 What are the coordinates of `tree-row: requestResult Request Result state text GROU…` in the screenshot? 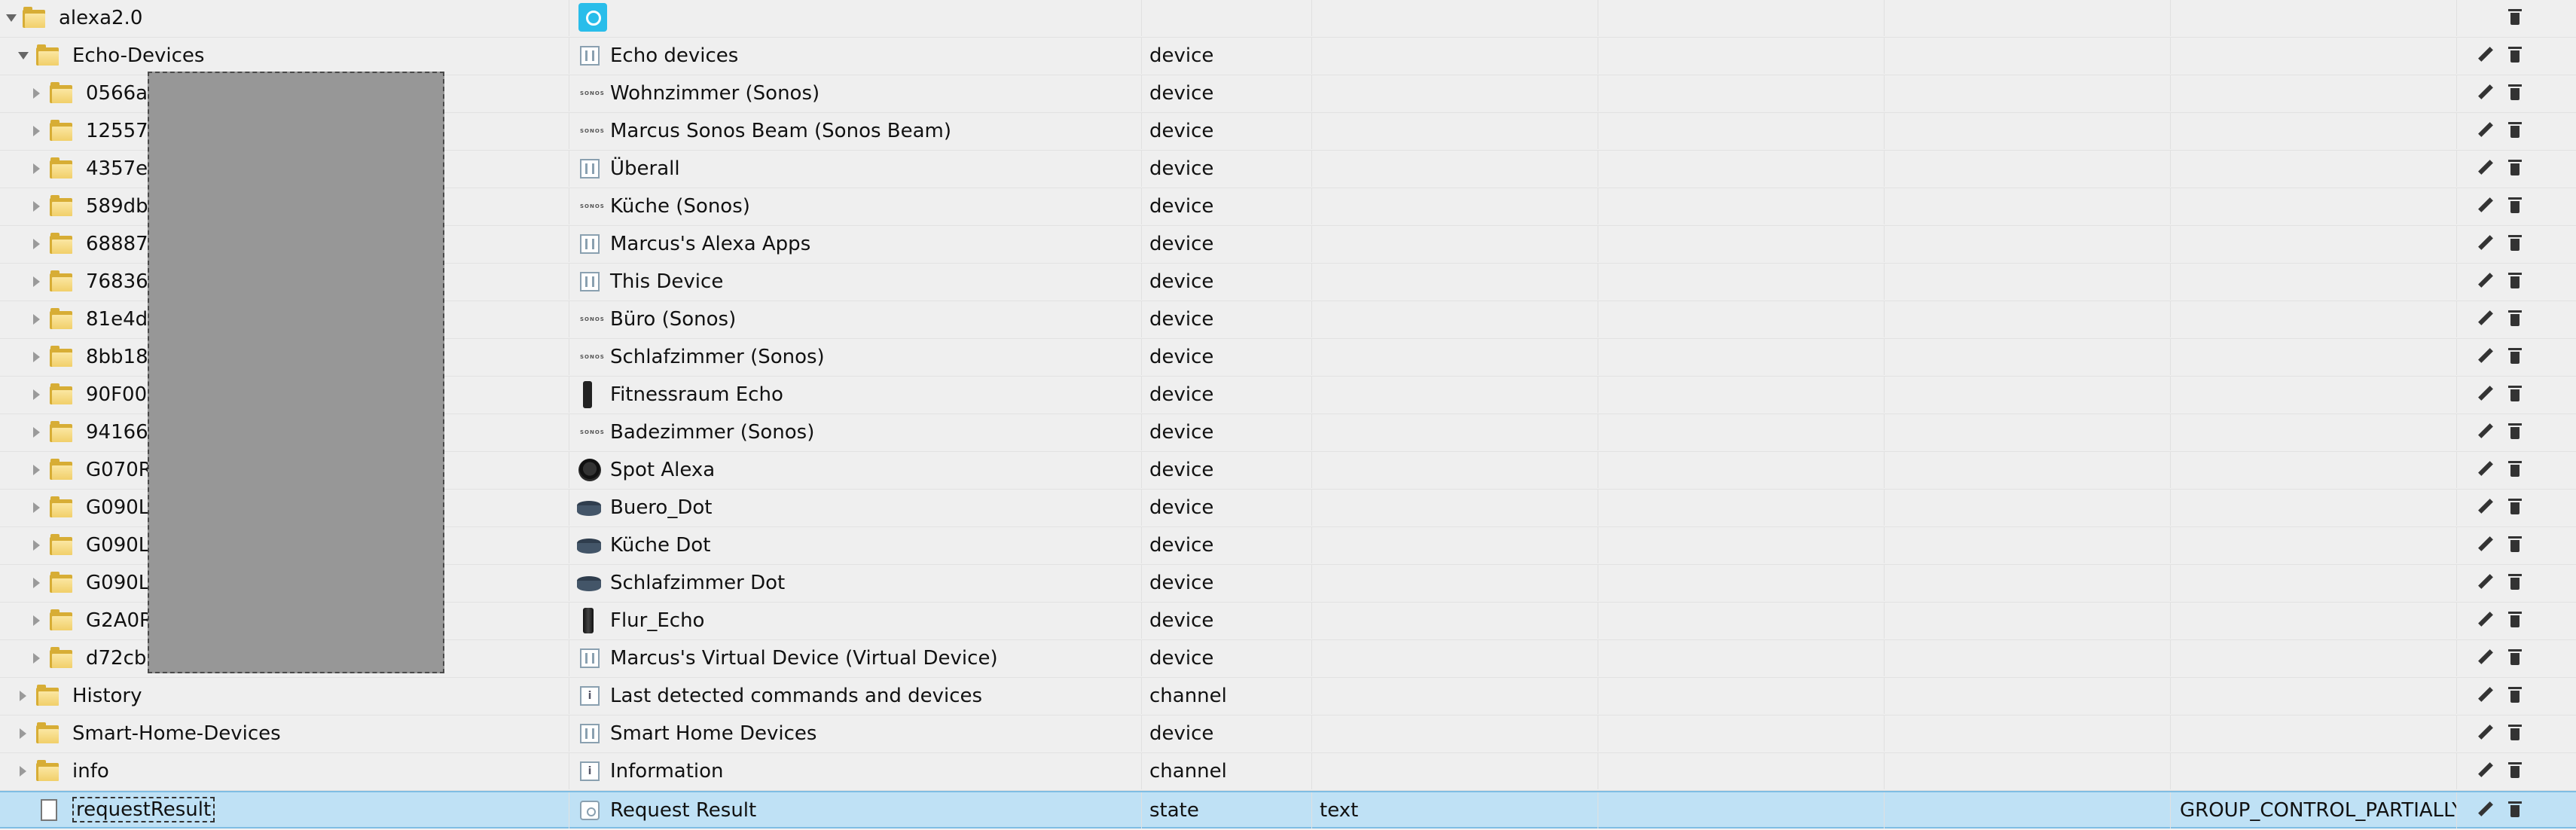 It's located at (1288, 809).